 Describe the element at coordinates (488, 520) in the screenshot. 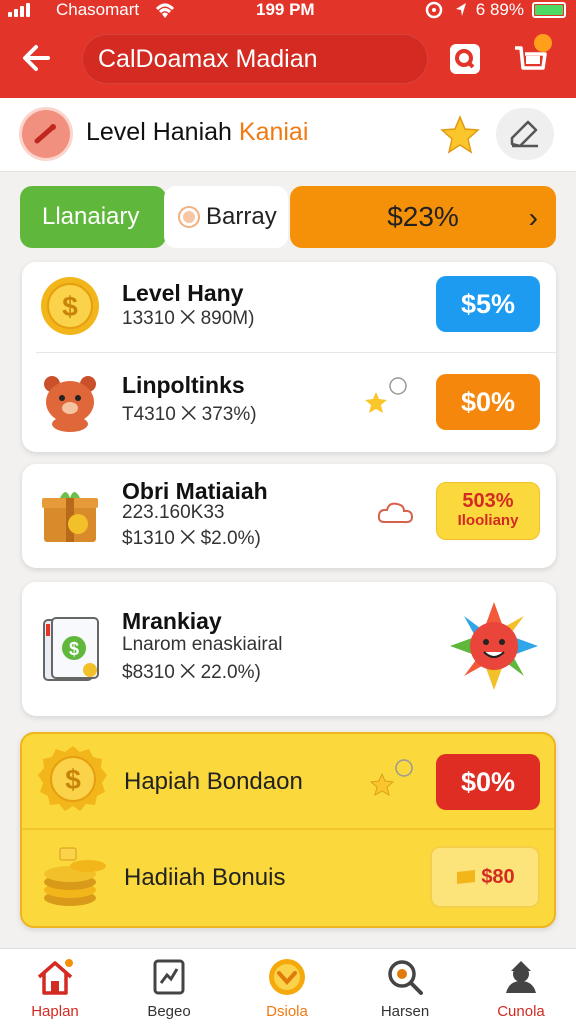

I see `badge-label: Ilooliany` at that location.